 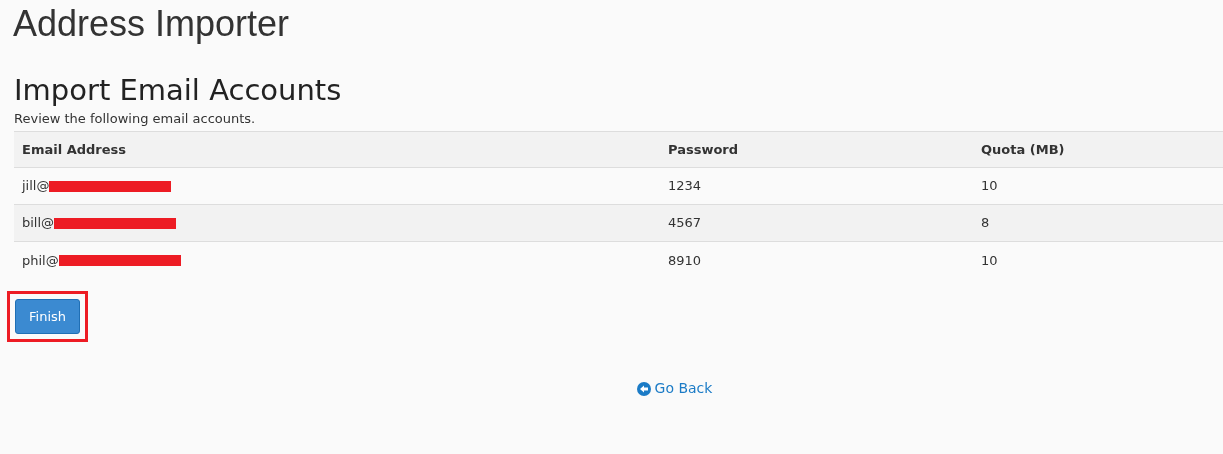 What do you see at coordinates (47, 316) in the screenshot?
I see `finish-button: Finish` at bounding box center [47, 316].